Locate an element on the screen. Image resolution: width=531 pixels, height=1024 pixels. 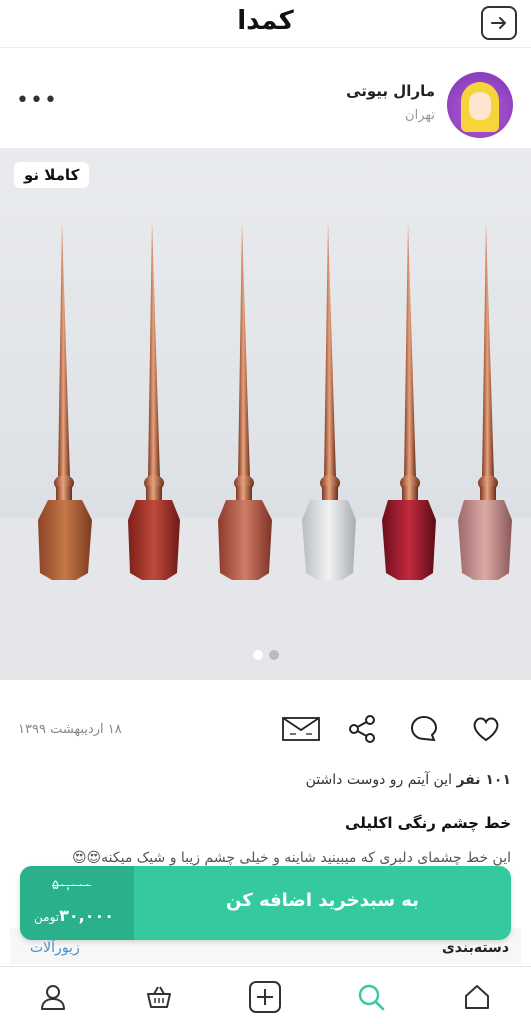
basket-icon is located at coordinates (159, 997).